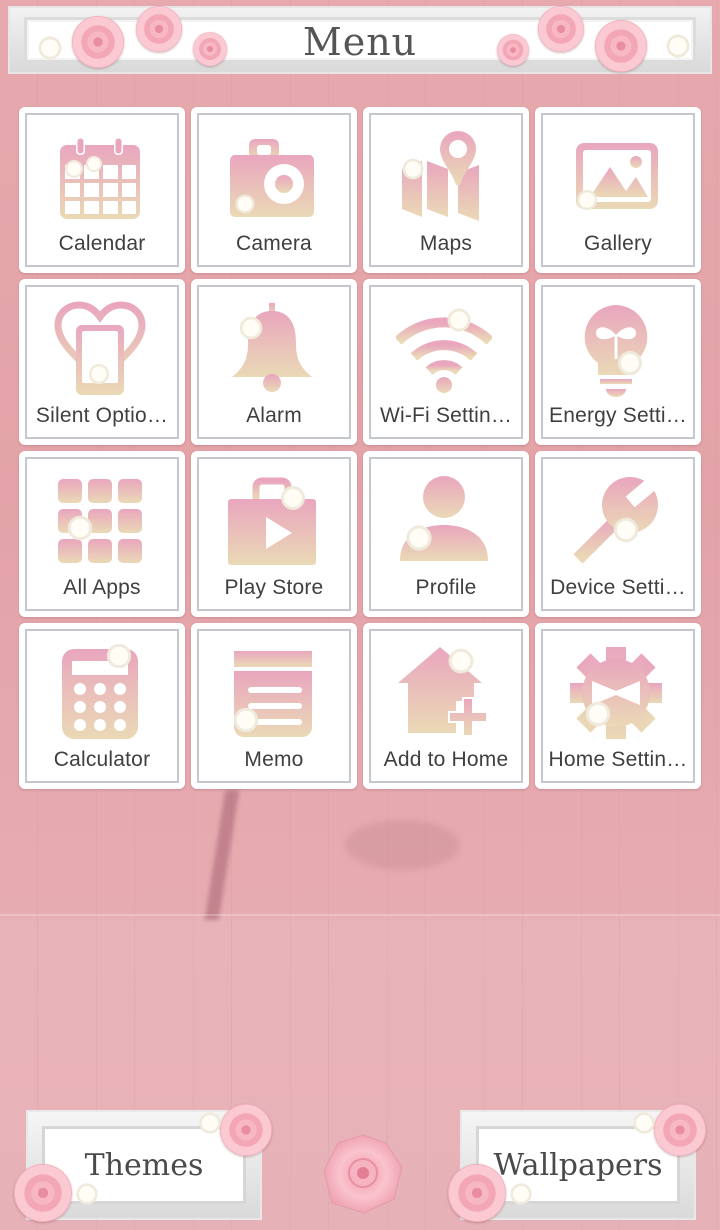 The width and height of the screenshot is (720, 1230). What do you see at coordinates (102, 759) in the screenshot?
I see `tile-label: Calculator` at bounding box center [102, 759].